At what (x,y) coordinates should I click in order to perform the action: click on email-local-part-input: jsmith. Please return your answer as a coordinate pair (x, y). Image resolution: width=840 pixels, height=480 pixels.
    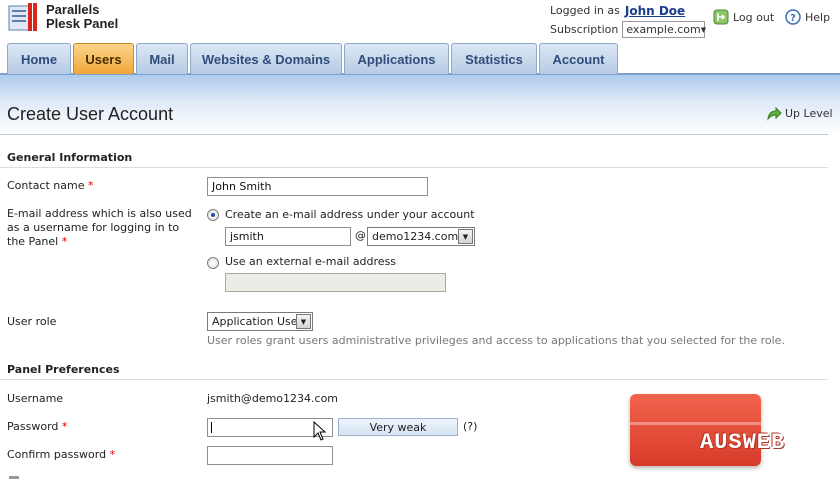
    Looking at the image, I should click on (288, 236).